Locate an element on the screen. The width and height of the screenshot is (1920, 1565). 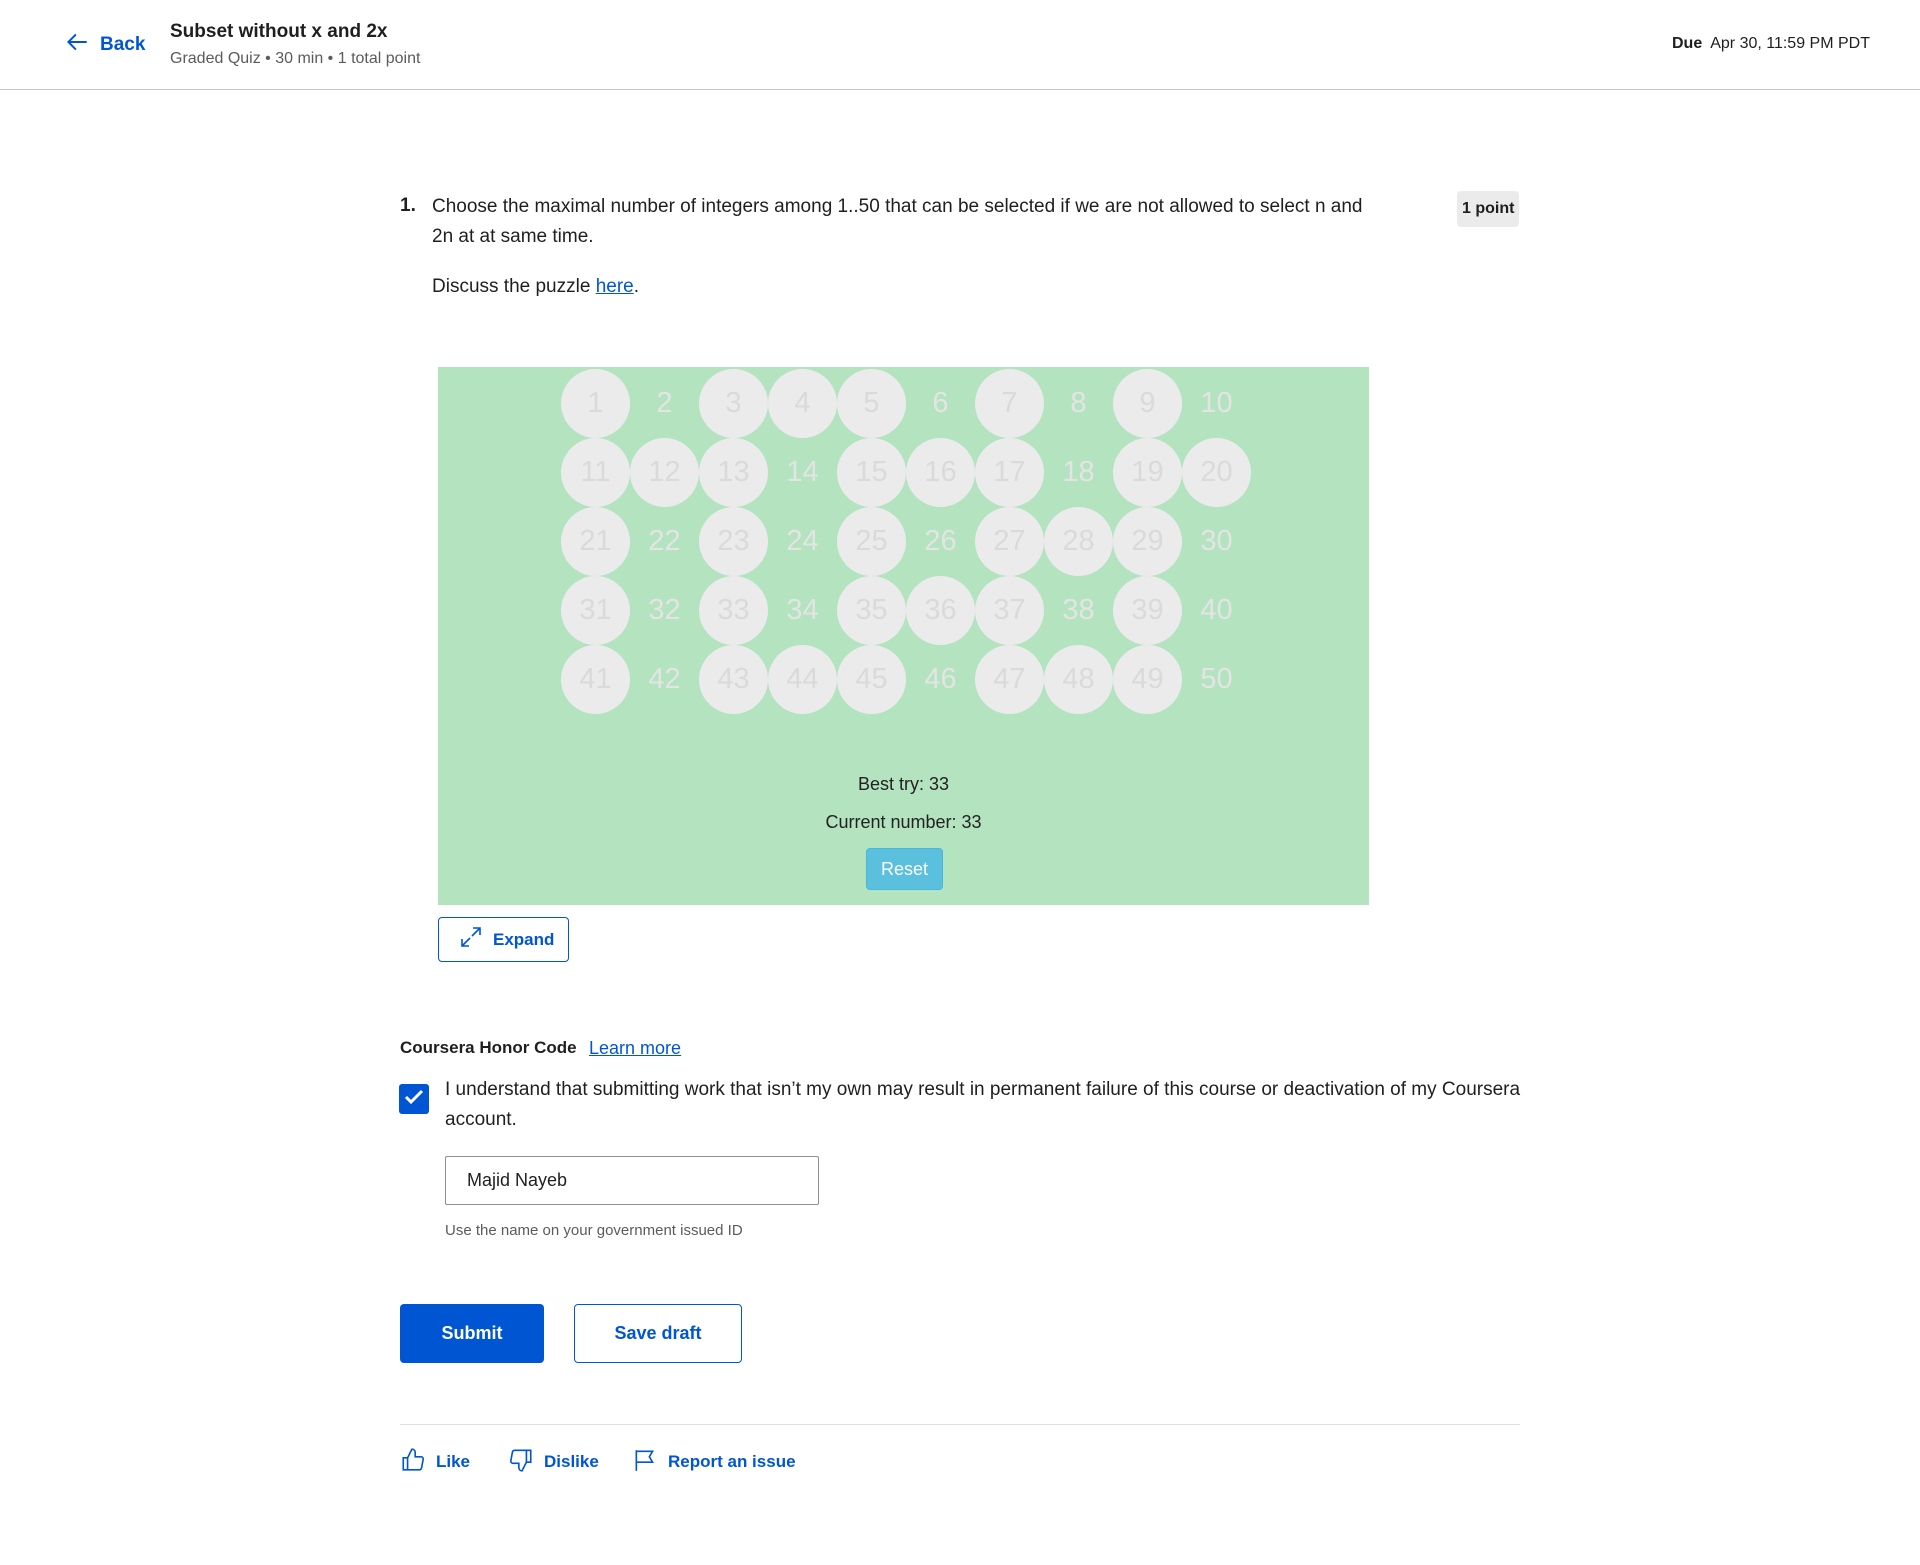
number-cell-33: 33 is located at coordinates (733, 610).